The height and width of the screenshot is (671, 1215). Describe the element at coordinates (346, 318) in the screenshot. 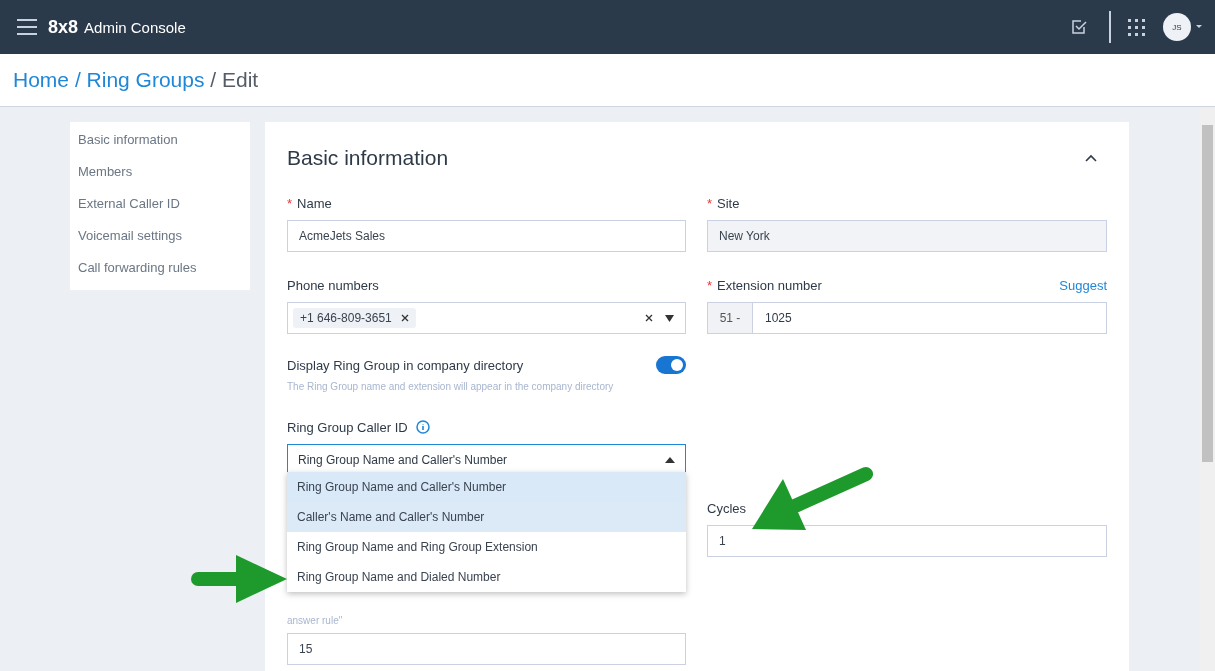

I see `phone-number-text: +1 646-809-3651` at that location.